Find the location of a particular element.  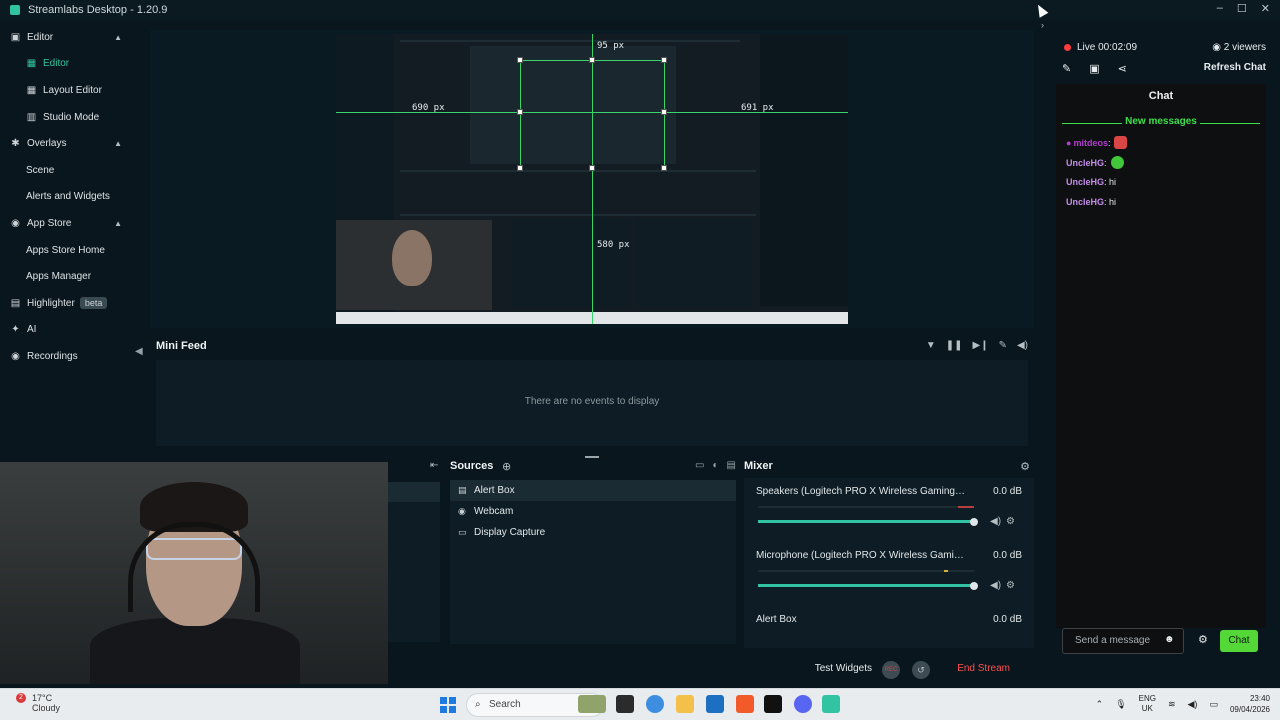

minimize-button: – is located at coordinates (1220, 8).